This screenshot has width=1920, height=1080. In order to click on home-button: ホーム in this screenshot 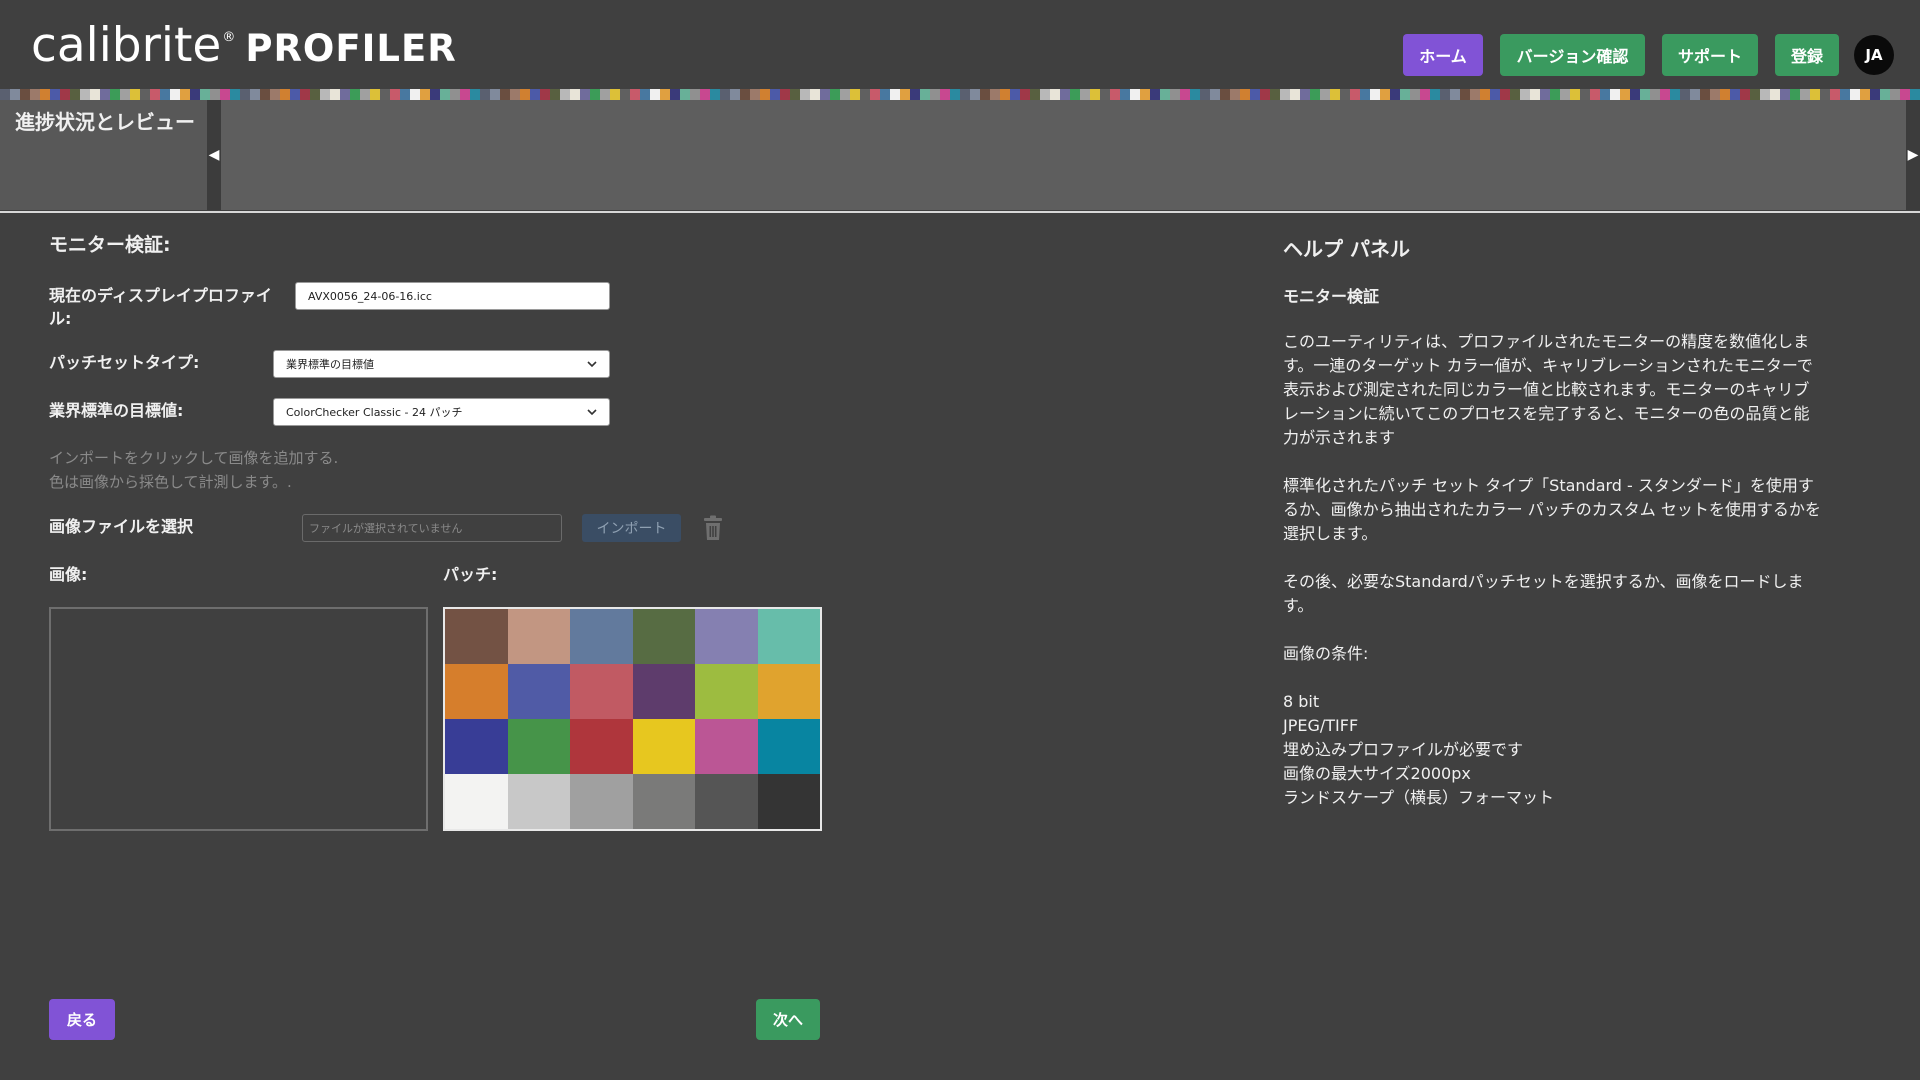, I will do `click(1443, 55)`.